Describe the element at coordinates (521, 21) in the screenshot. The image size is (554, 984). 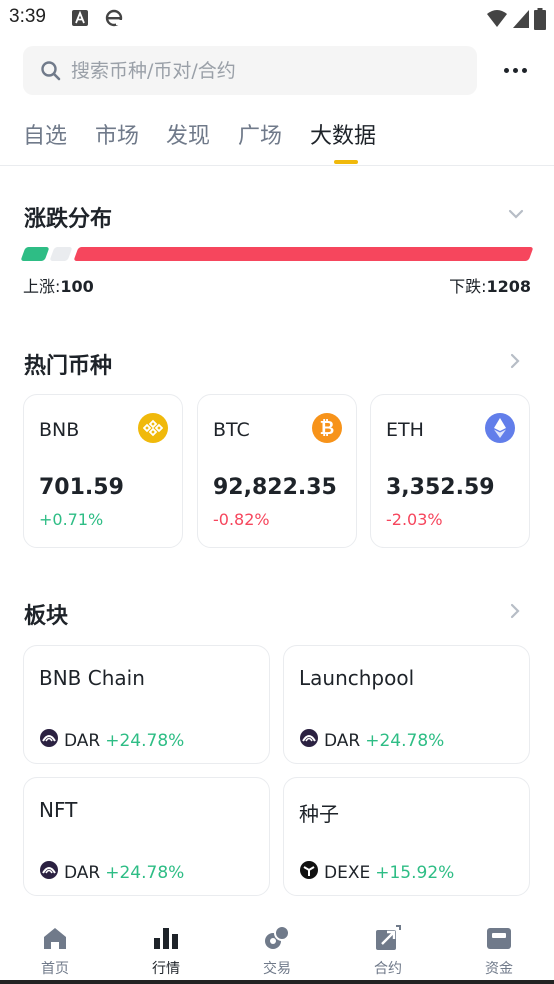
I see `signal-icon` at that location.